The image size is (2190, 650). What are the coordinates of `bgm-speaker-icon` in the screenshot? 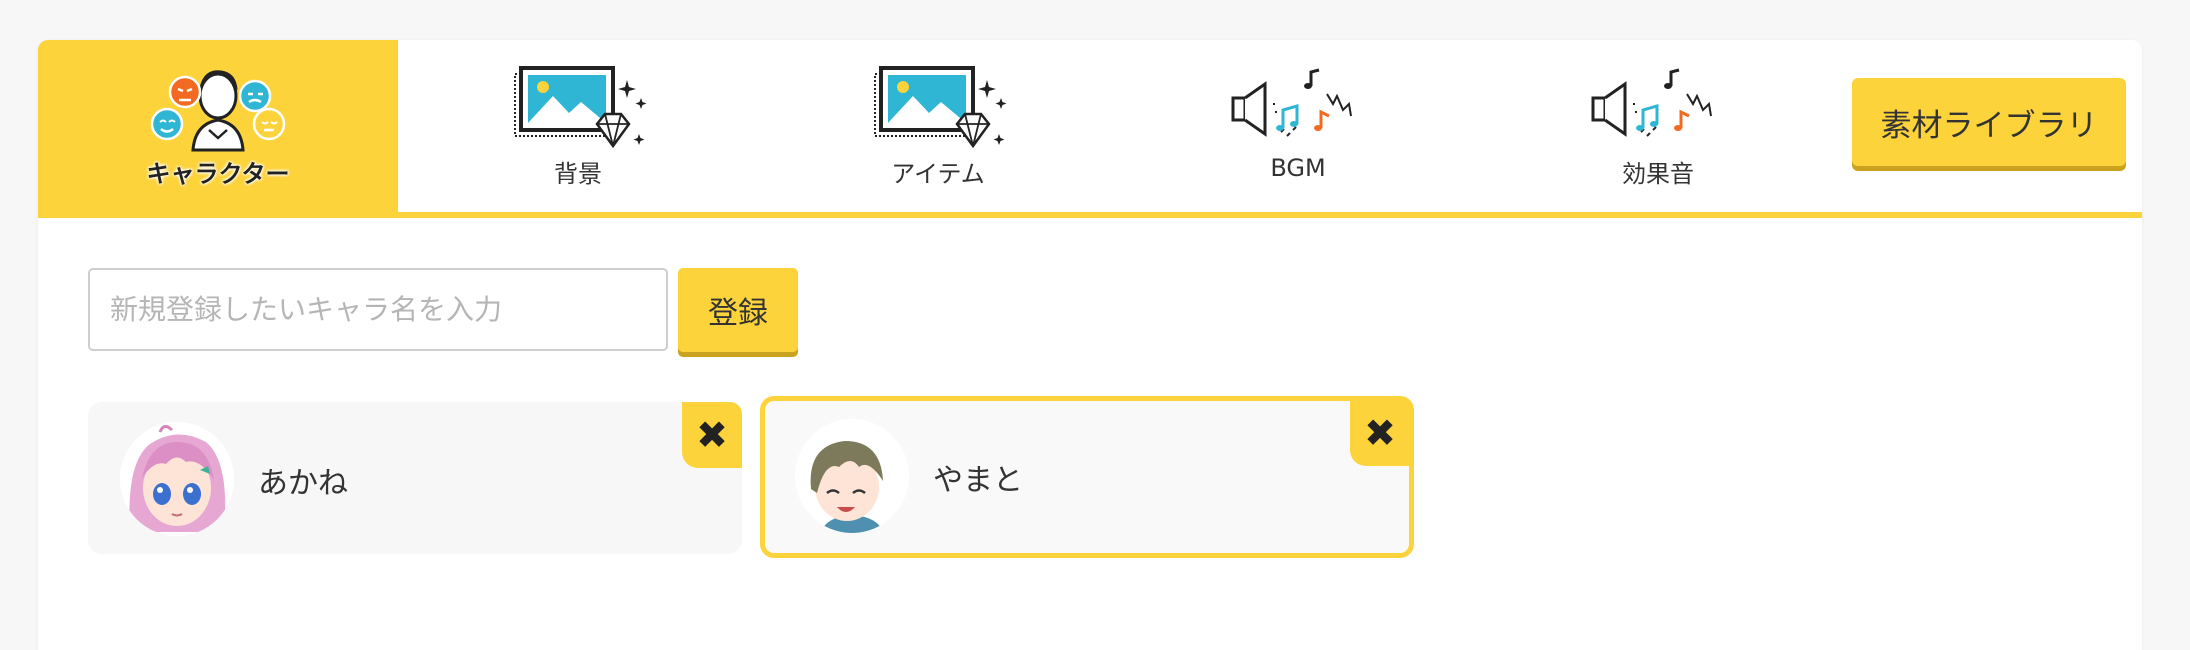 It's located at (1291, 102).